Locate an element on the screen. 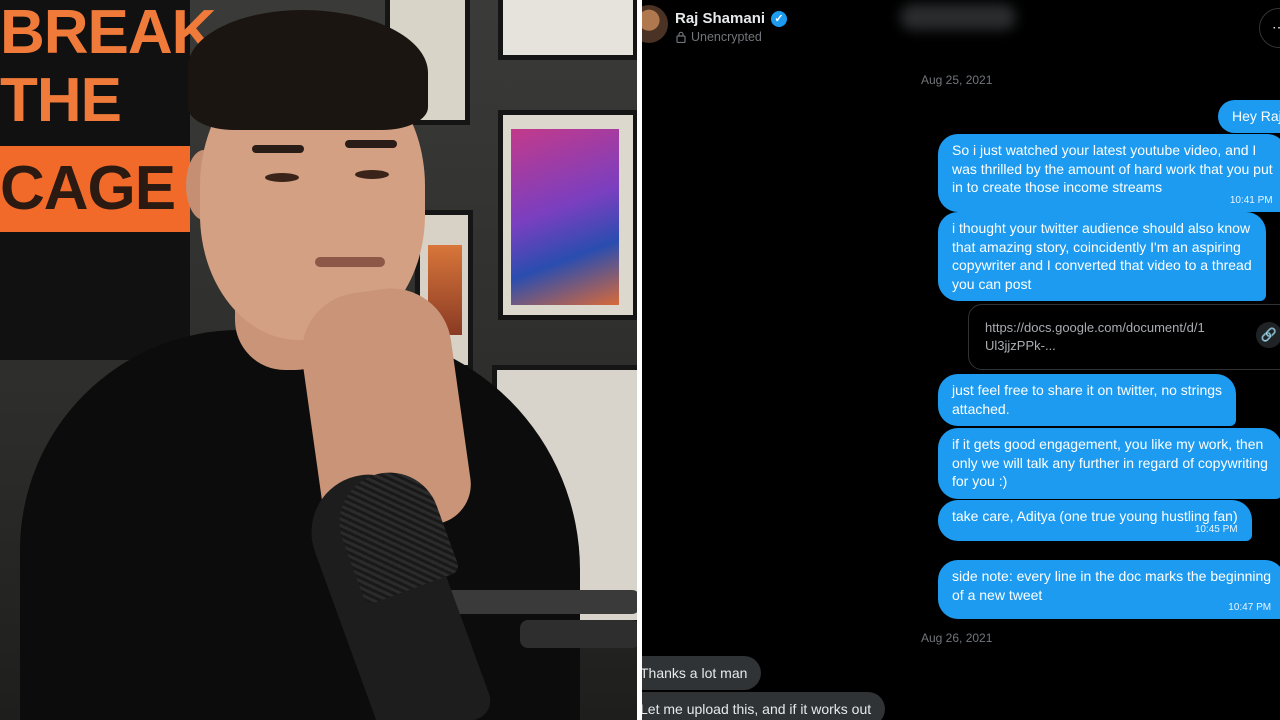 The height and width of the screenshot is (720, 1280). outgoing-message: Hey Raj is located at coordinates (1249, 116).